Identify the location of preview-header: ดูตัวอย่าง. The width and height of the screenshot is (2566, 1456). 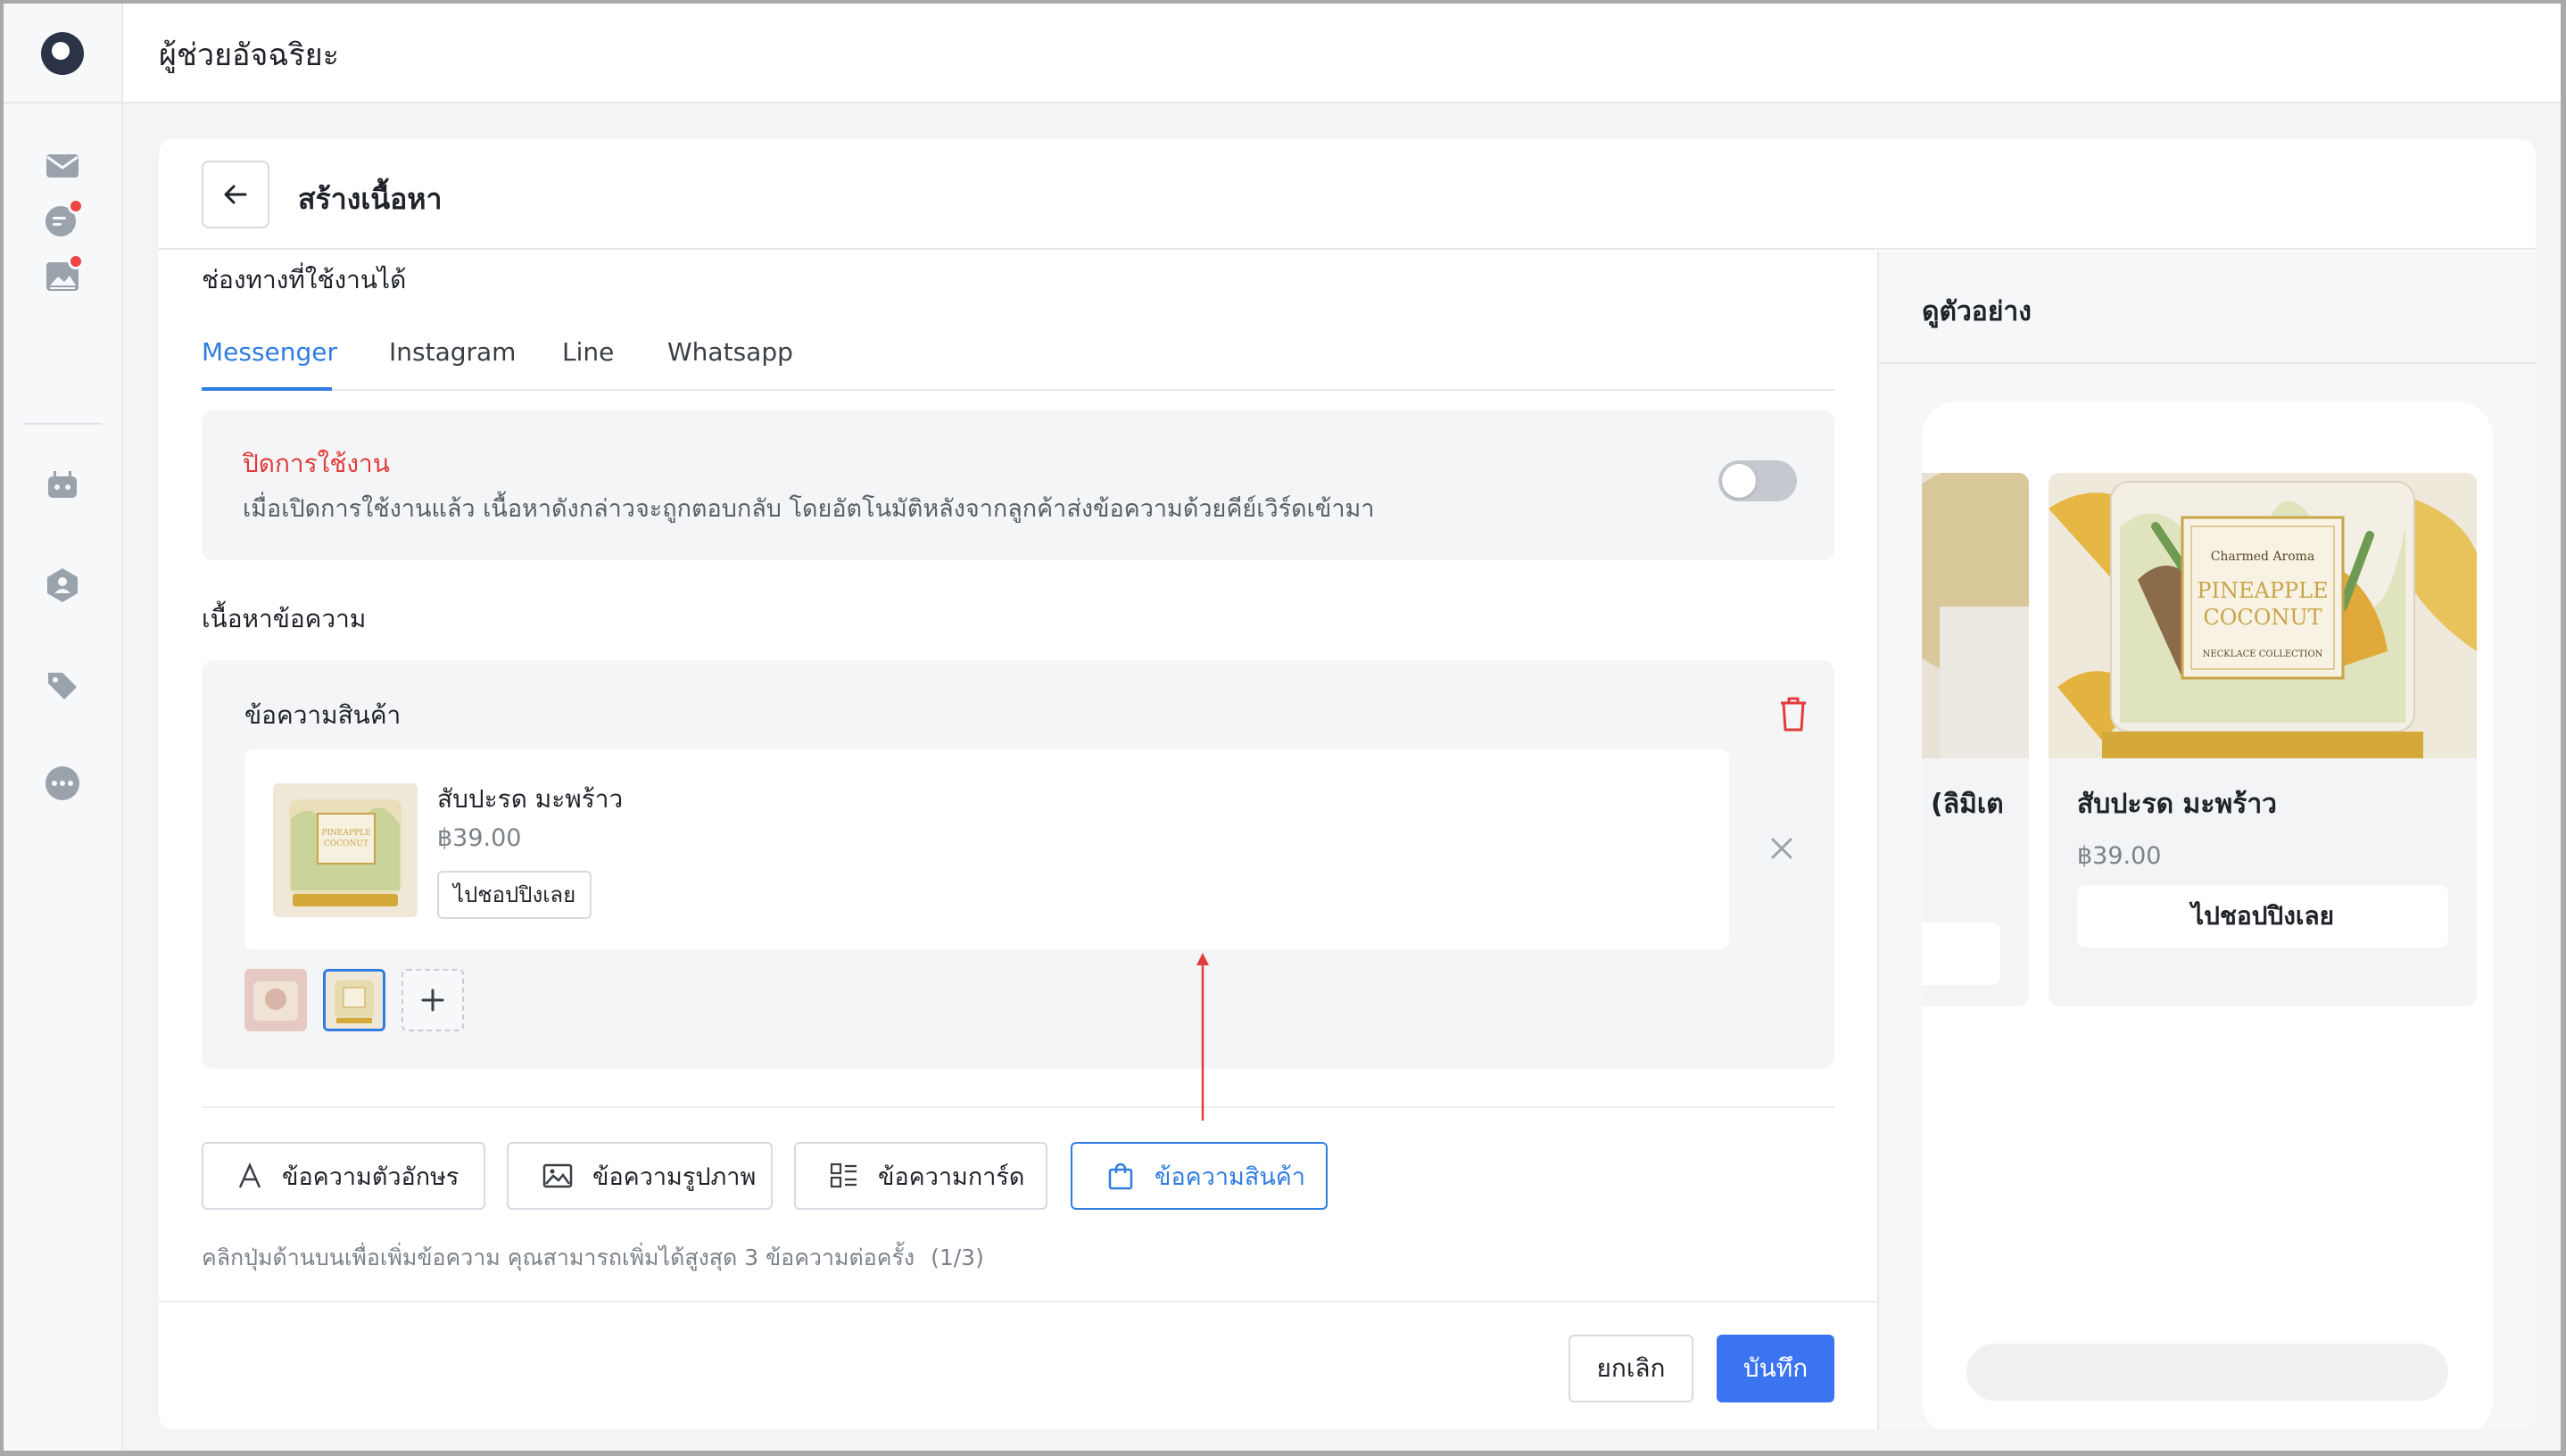
(2208, 308).